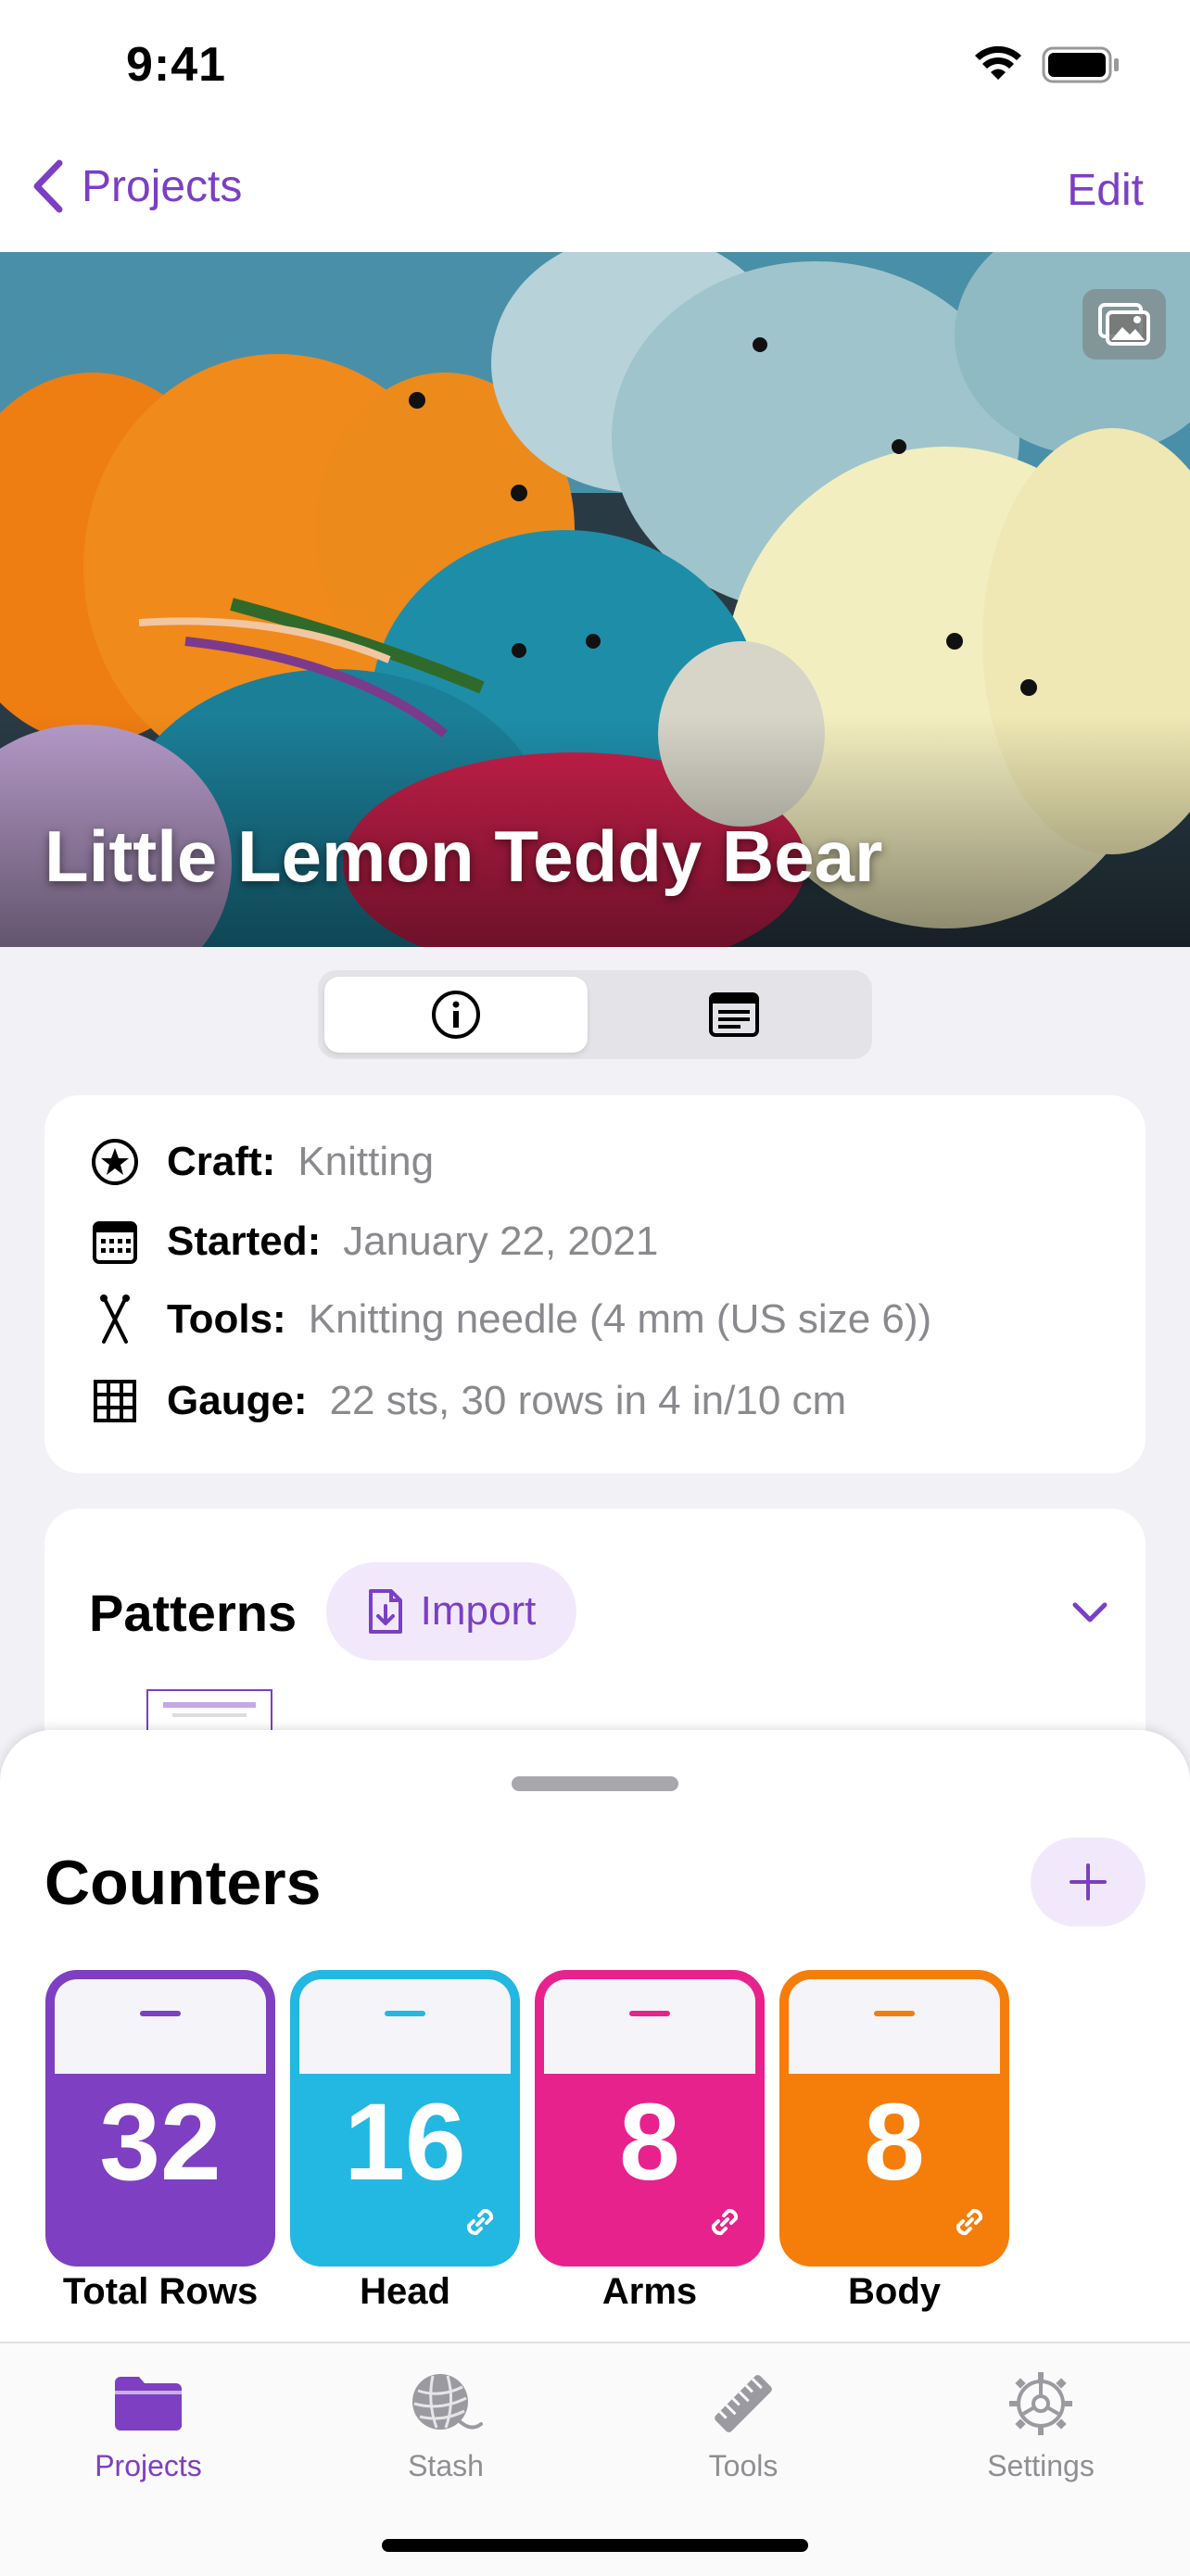  What do you see at coordinates (115, 1319) in the screenshot?
I see `knitting-needles-icon` at bounding box center [115, 1319].